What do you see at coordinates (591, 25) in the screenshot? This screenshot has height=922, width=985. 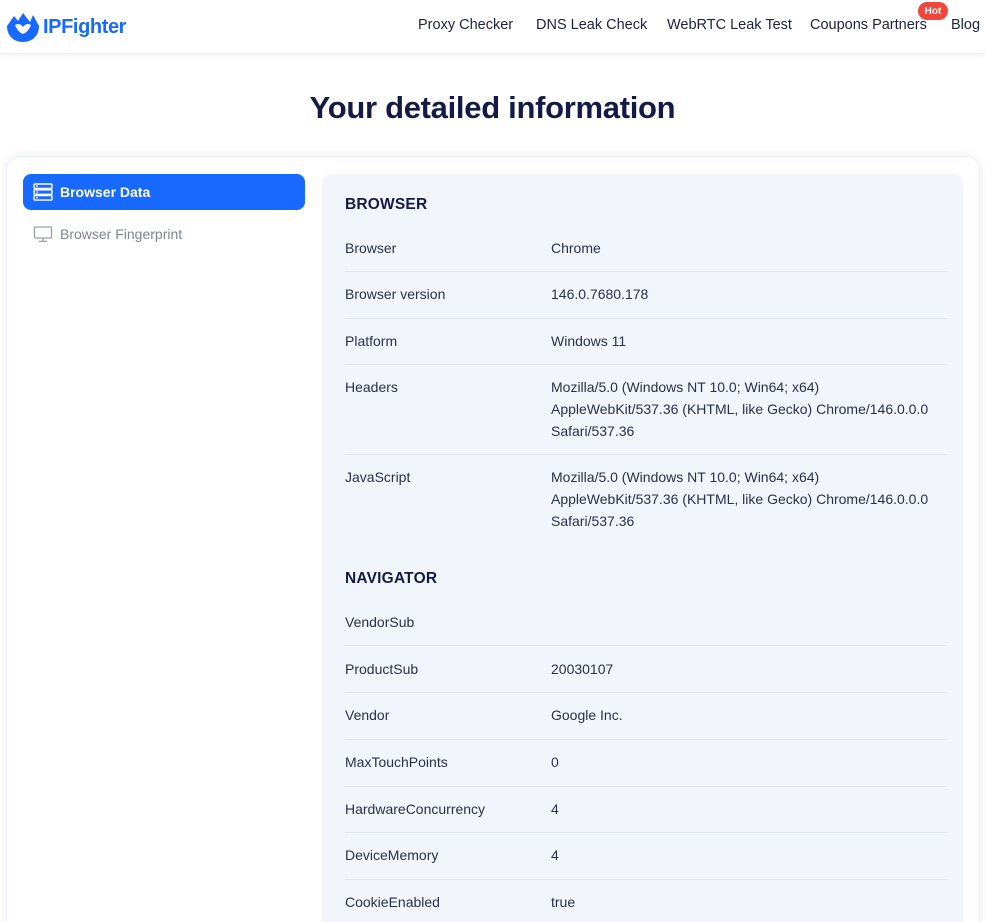 I see `nav-link-dns-leak-check: DNS Leak Check` at bounding box center [591, 25].